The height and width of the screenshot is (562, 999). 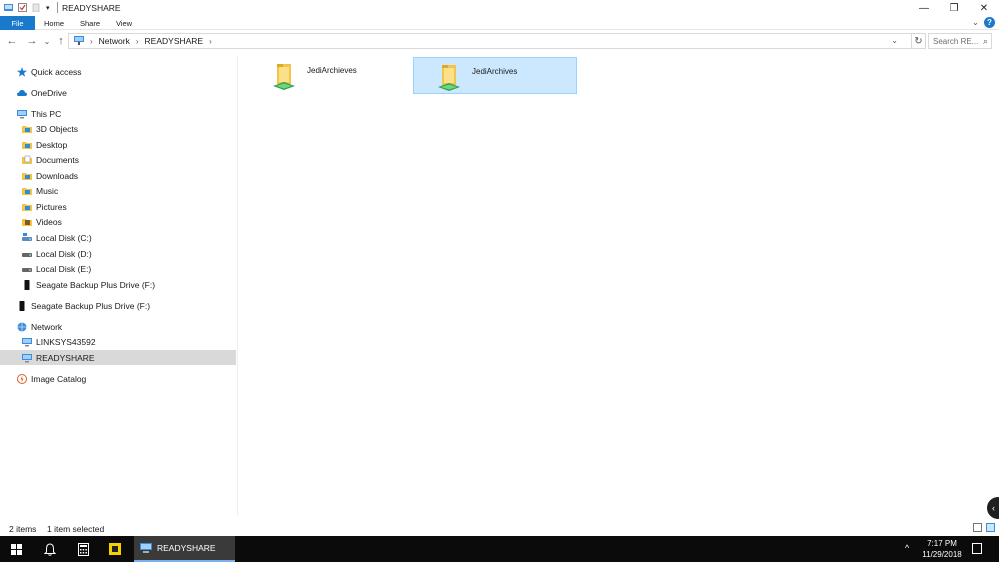 I want to click on explorer-window-icon, so click(x=8, y=7).